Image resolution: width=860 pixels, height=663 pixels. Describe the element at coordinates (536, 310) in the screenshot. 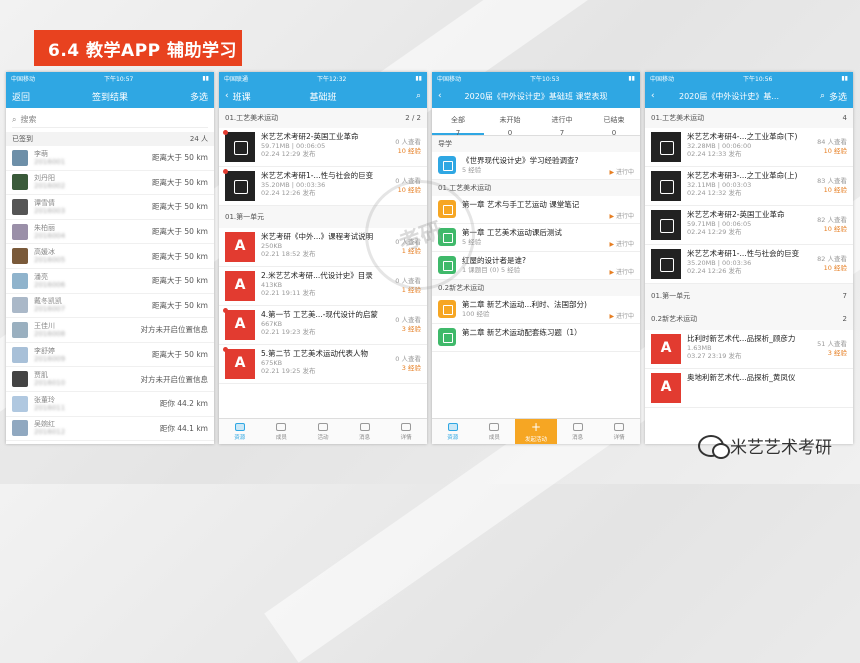

I see `activity-item: 第二章 新艺术运动...利时、法国部分)100 经验 进行中` at that location.